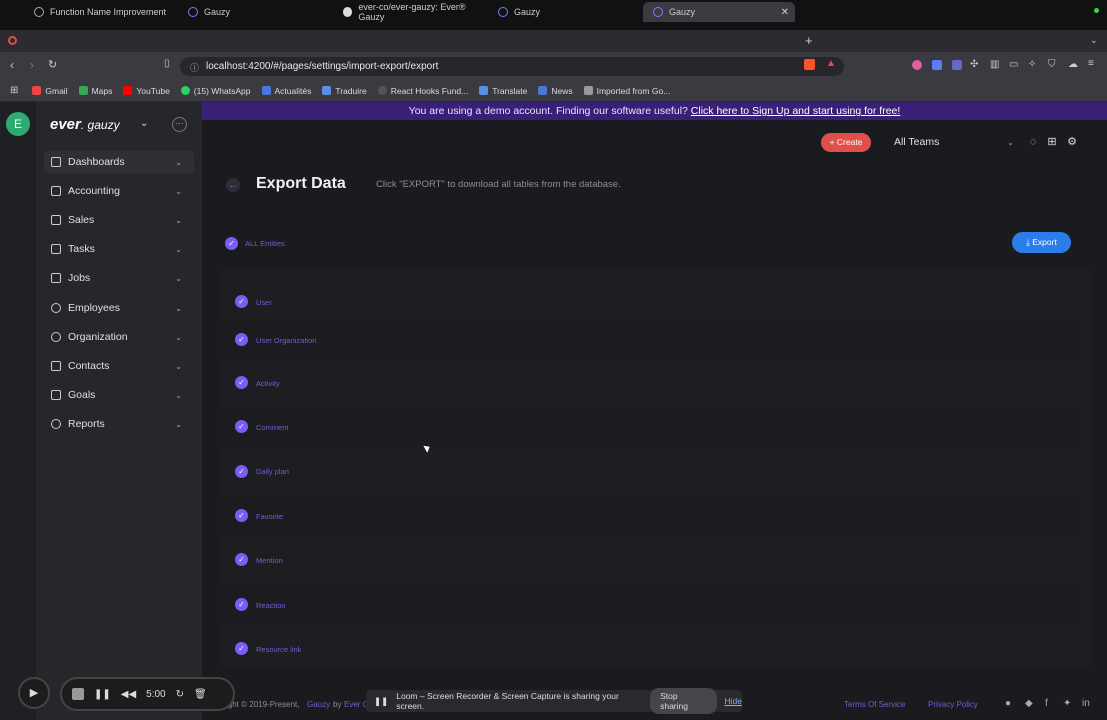 This screenshot has height=720, width=1107. What do you see at coordinates (408, 12) in the screenshot?
I see `browser-tab: ever-co/ever-gauzy: Ever® Gauzy` at bounding box center [408, 12].